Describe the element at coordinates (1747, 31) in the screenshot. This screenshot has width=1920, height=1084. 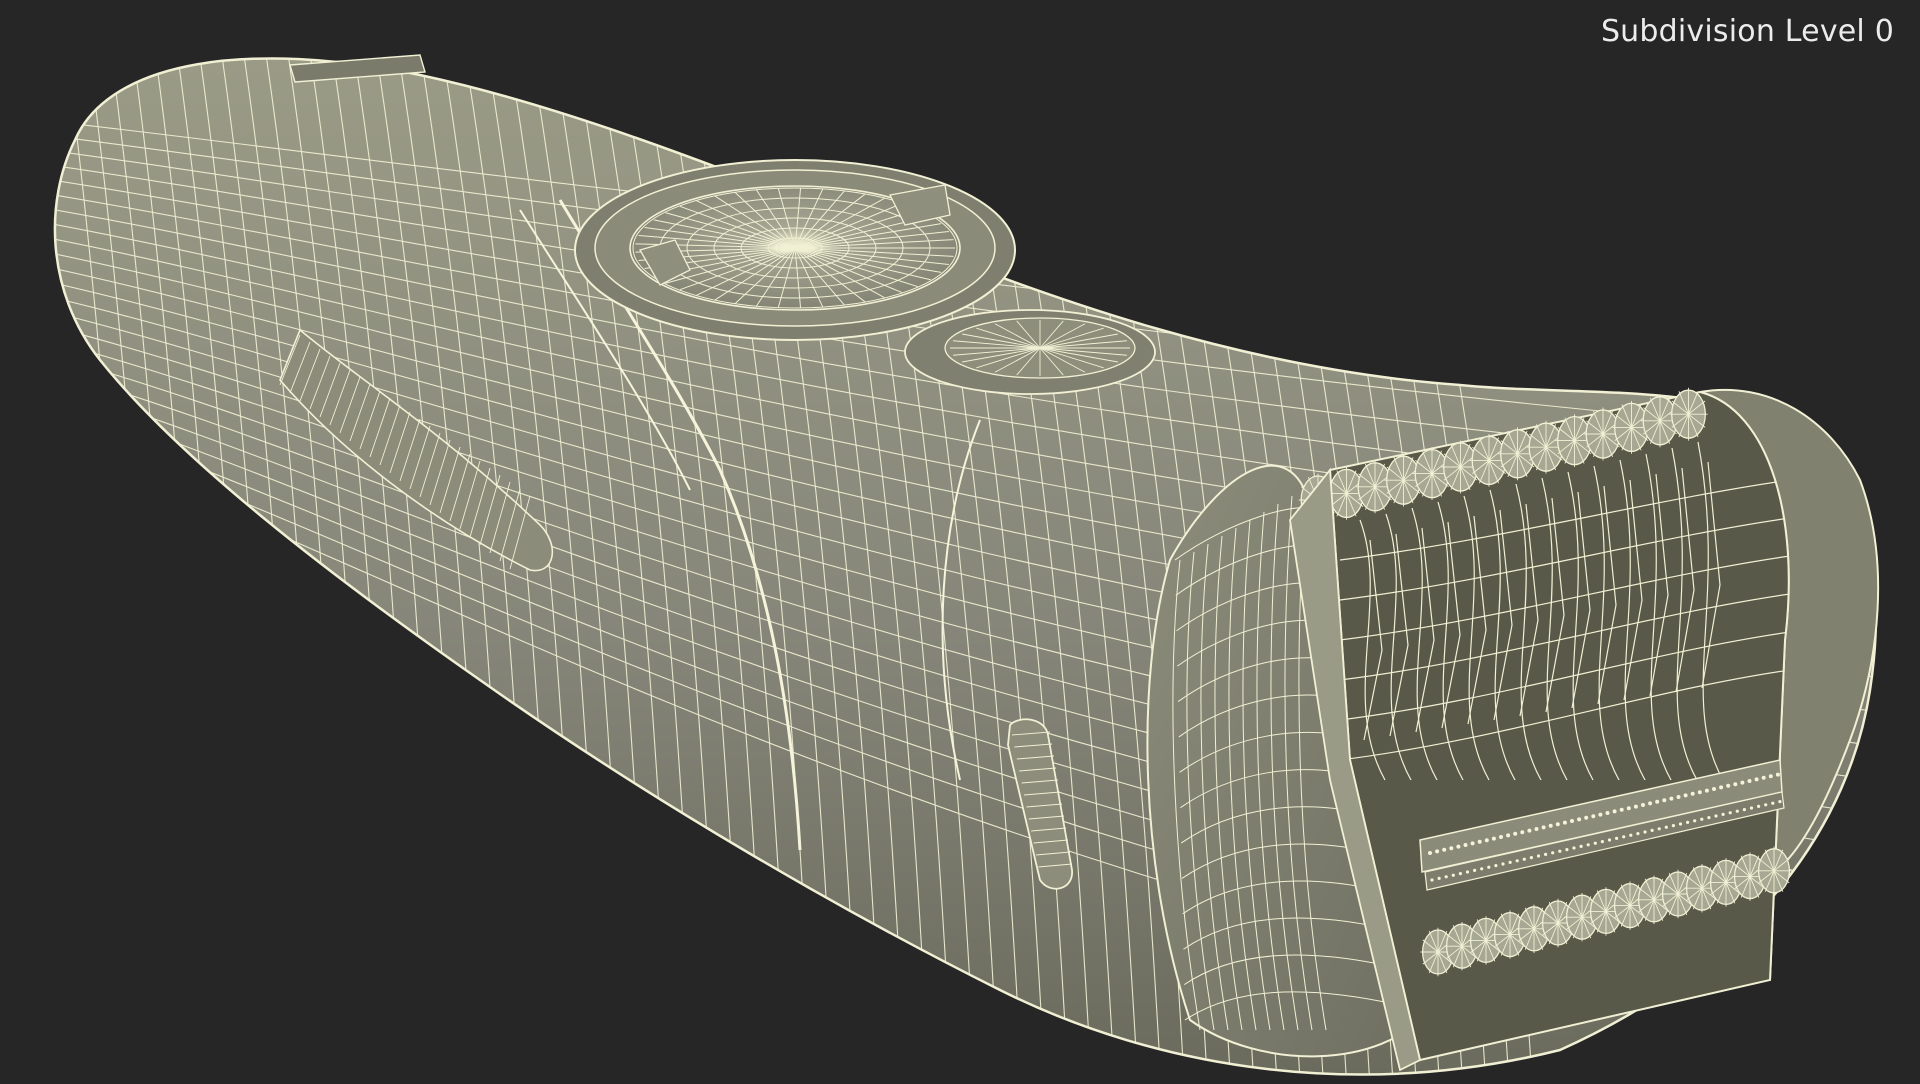
I see `subdivision-level-label: Subdivision Level 0` at that location.